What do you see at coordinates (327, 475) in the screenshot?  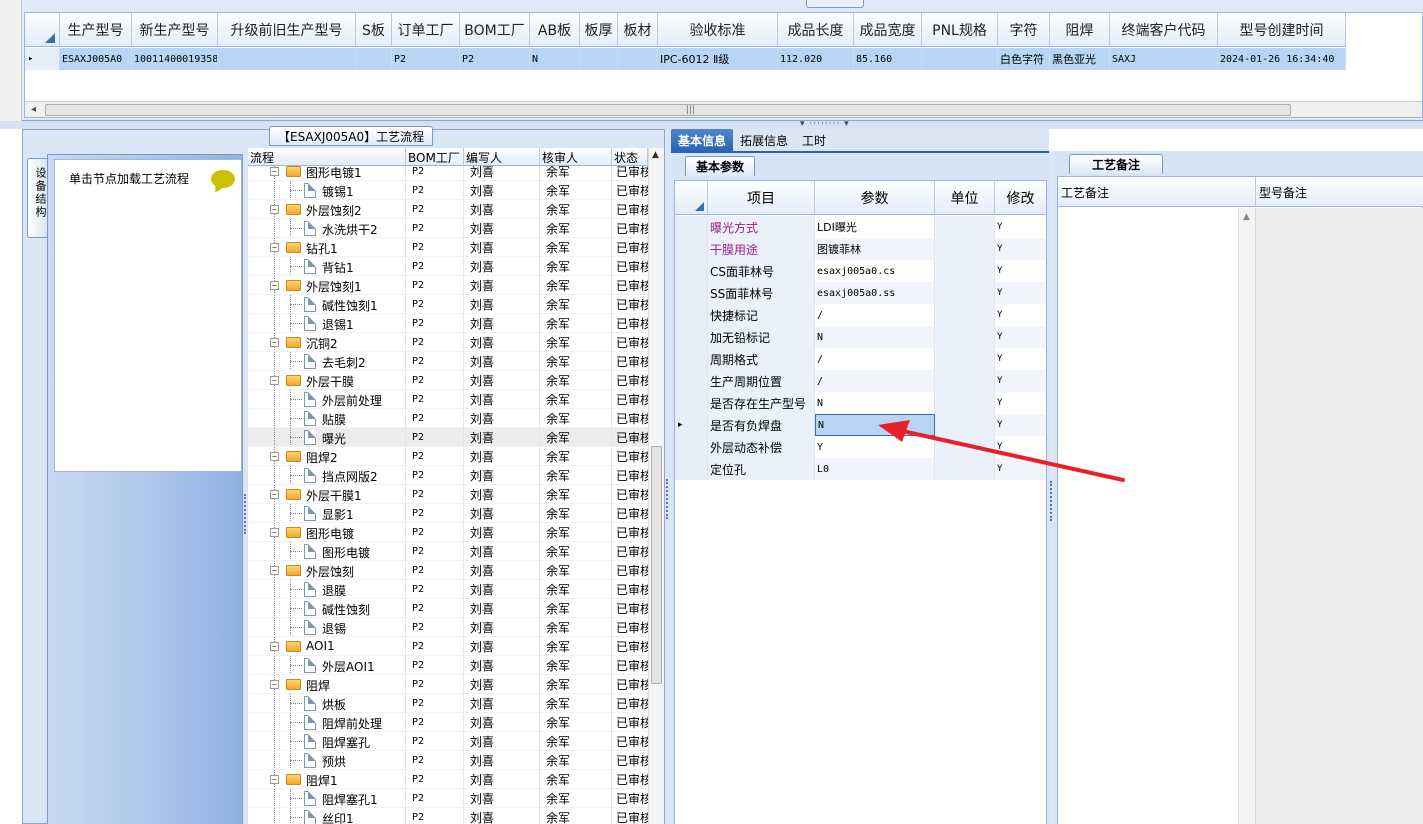 I see `tree-node-cell: 挡点网版2` at bounding box center [327, 475].